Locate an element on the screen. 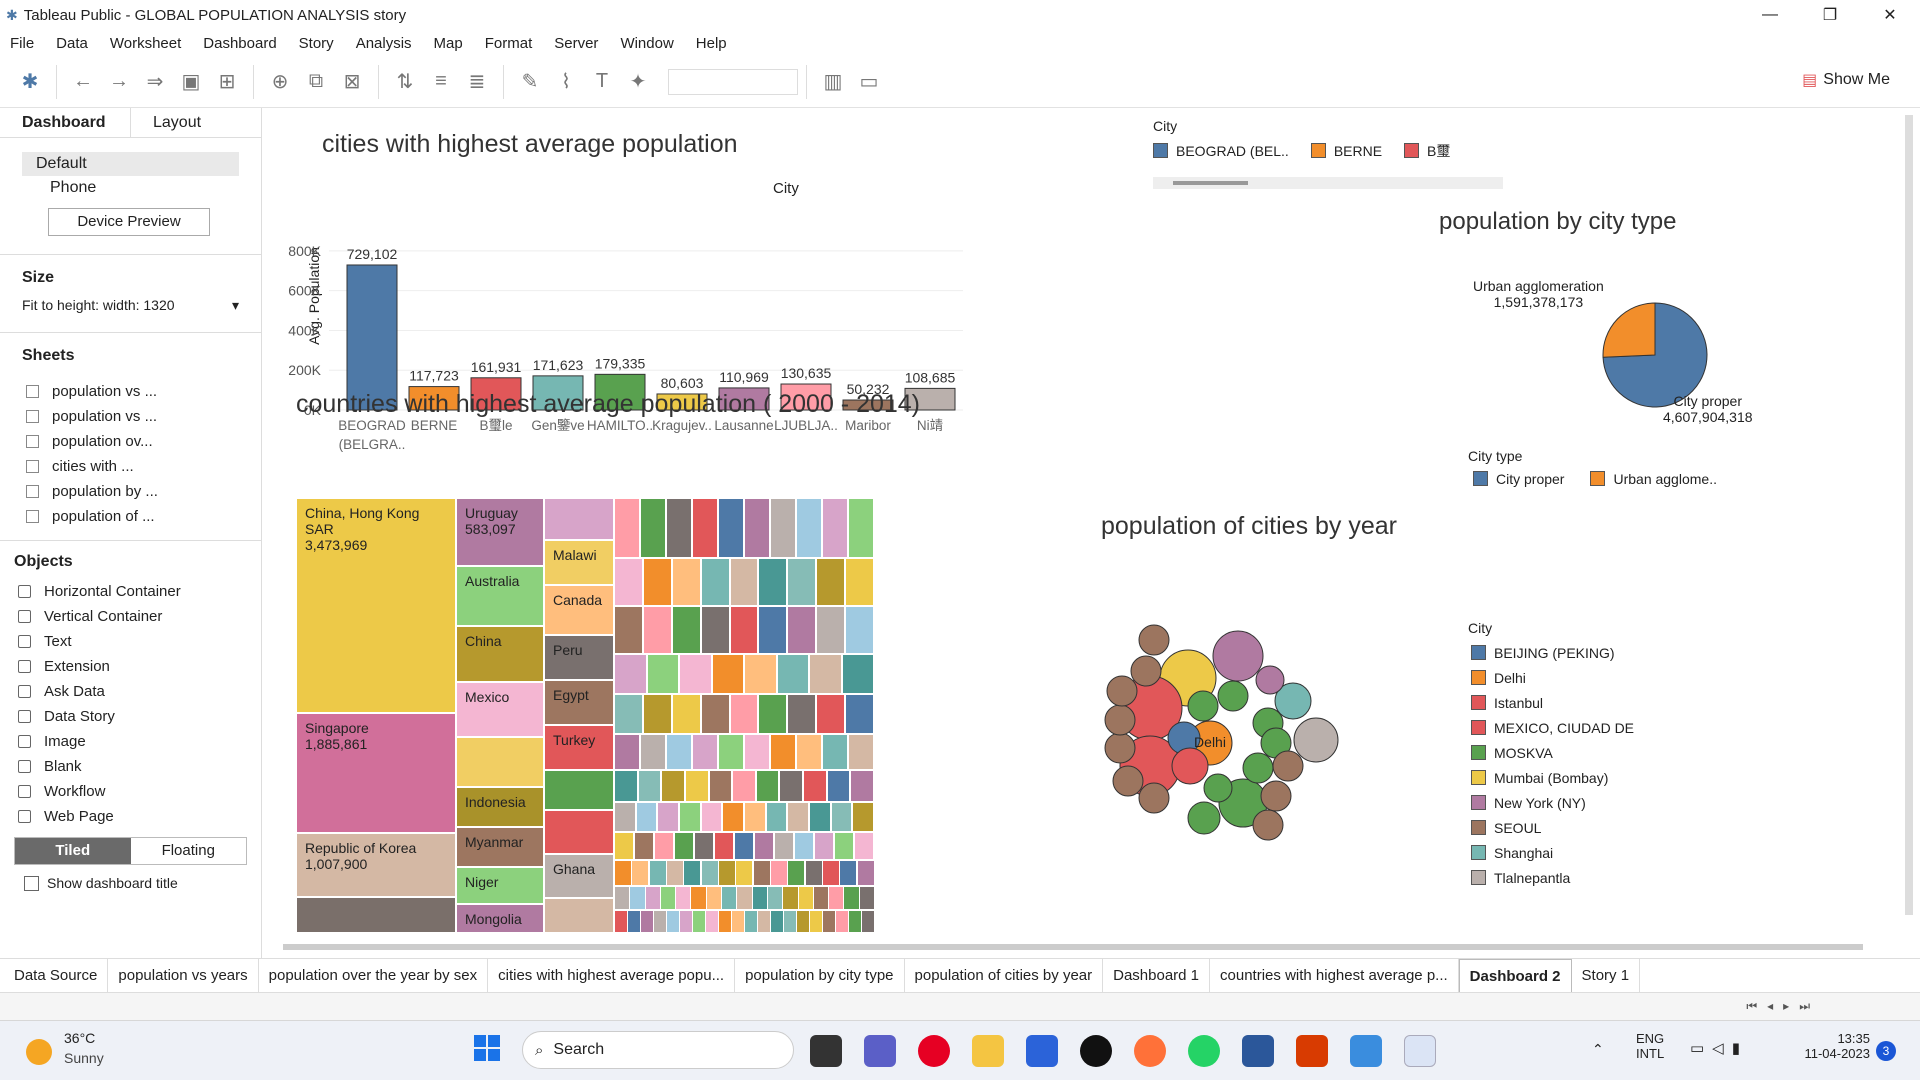  wps-icon is located at coordinates (1312, 1051).